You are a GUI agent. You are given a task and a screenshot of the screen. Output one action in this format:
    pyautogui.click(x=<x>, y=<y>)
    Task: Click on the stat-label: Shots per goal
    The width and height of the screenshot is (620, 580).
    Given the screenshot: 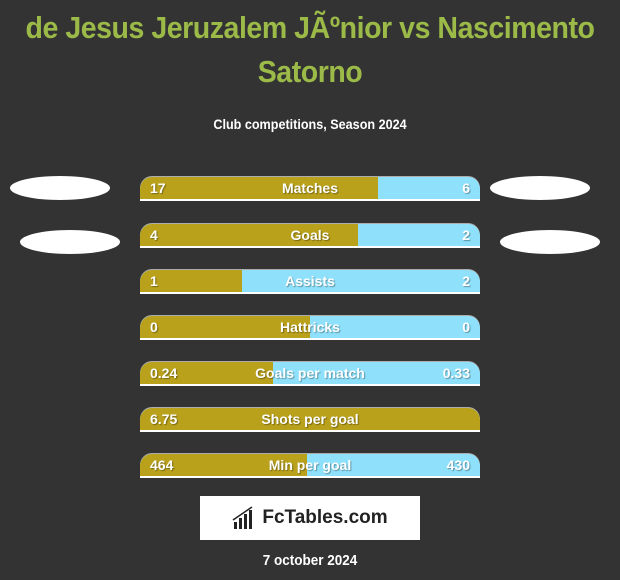 What is the action you would take?
    pyautogui.click(x=310, y=419)
    